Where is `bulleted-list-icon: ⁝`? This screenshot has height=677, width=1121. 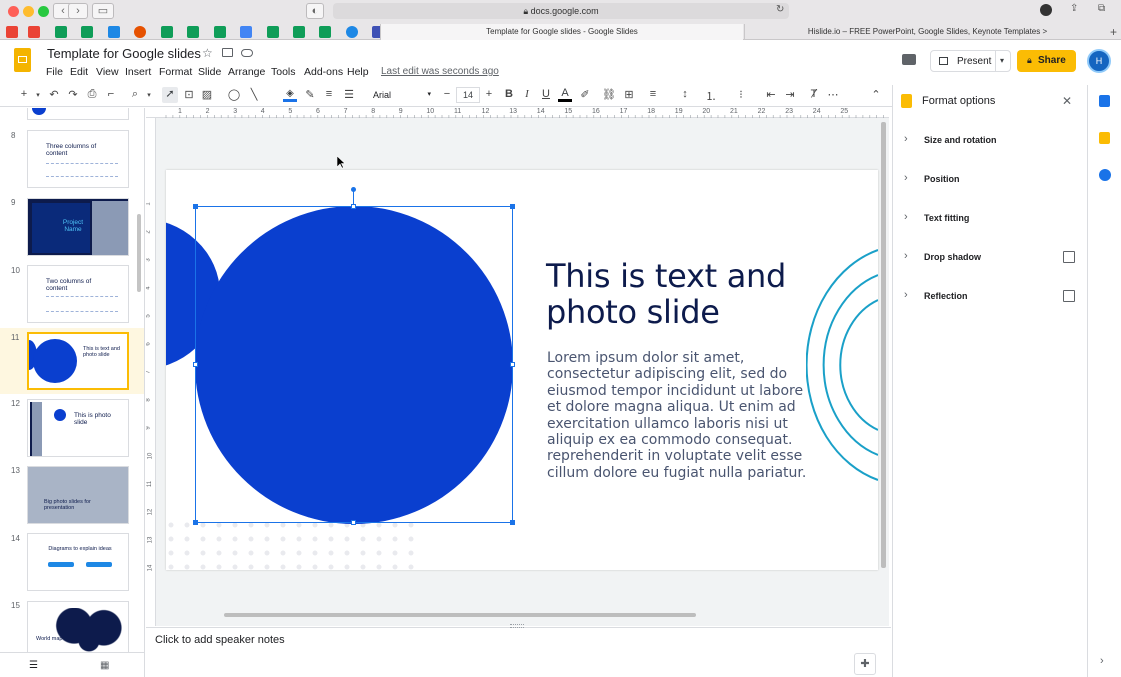
bulleted-list-icon: ⁝ is located at coordinates (741, 94).